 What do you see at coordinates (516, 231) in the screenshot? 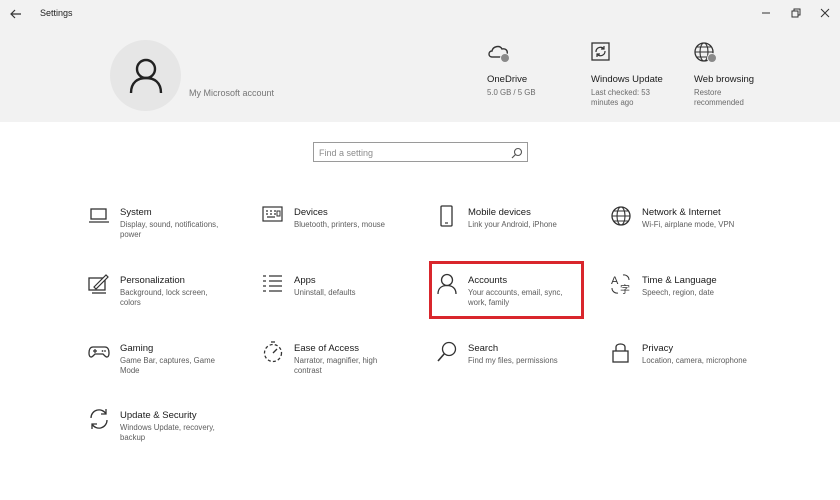
I see `settings-tile-mobile-devices: Mobile devices Link your Android, iPhone` at bounding box center [516, 231].